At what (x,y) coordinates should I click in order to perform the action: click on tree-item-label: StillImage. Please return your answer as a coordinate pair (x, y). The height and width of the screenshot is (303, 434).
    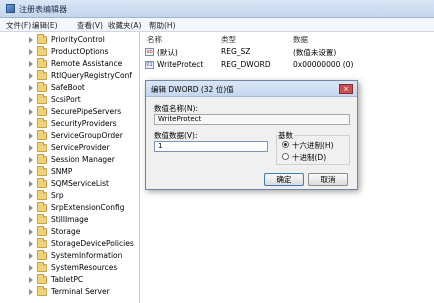
    Looking at the image, I should click on (70, 219).